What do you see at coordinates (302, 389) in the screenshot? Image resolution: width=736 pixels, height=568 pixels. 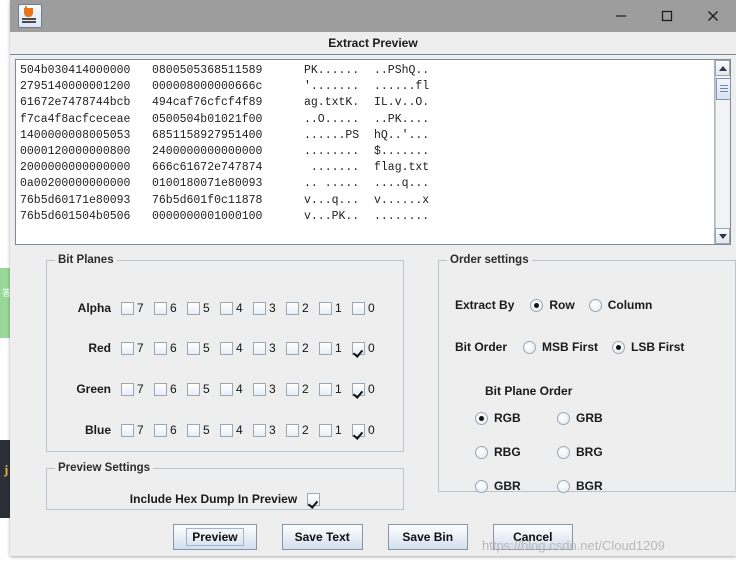 I see `bit-plane-cell-green-2: 2` at bounding box center [302, 389].